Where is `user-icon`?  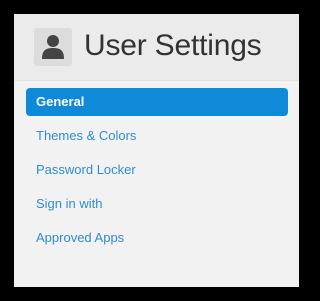 user-icon is located at coordinates (53, 47).